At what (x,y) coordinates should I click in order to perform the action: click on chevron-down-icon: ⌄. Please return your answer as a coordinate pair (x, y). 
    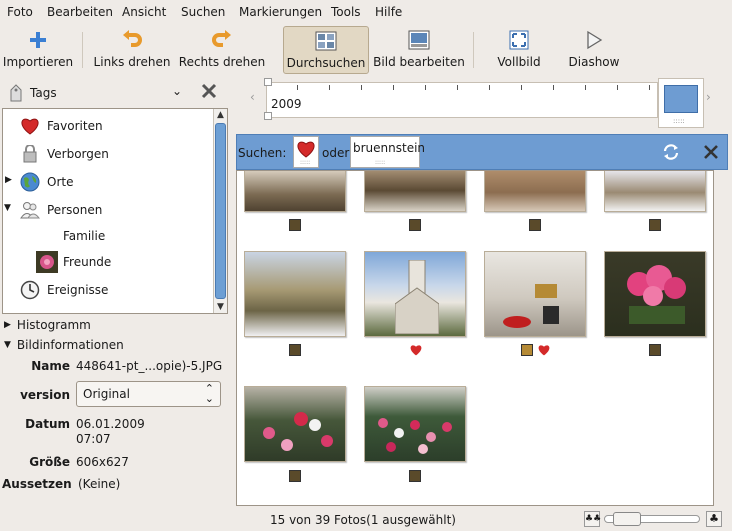
    Looking at the image, I should click on (177, 91).